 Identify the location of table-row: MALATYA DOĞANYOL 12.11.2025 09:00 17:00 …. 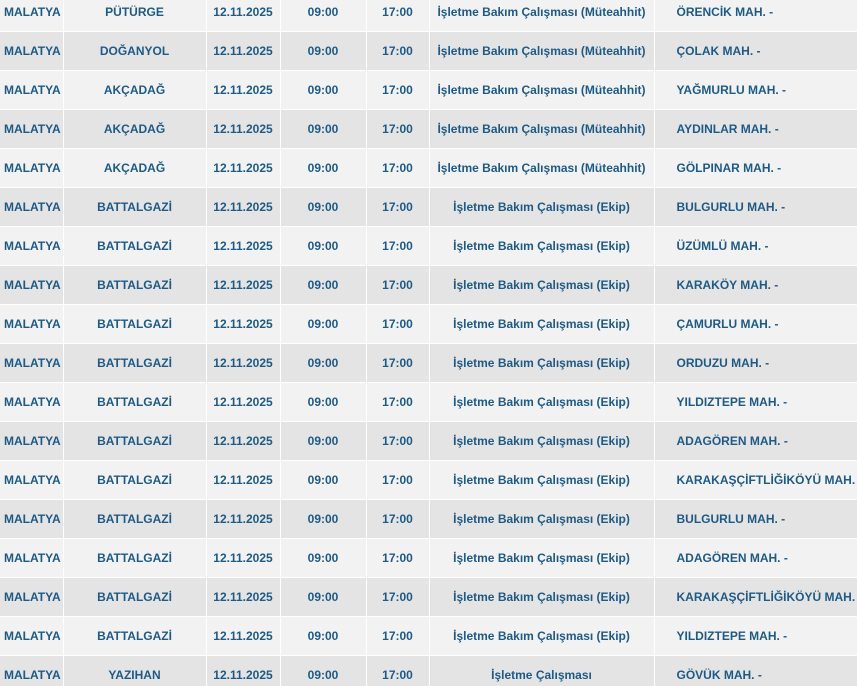
(428, 51).